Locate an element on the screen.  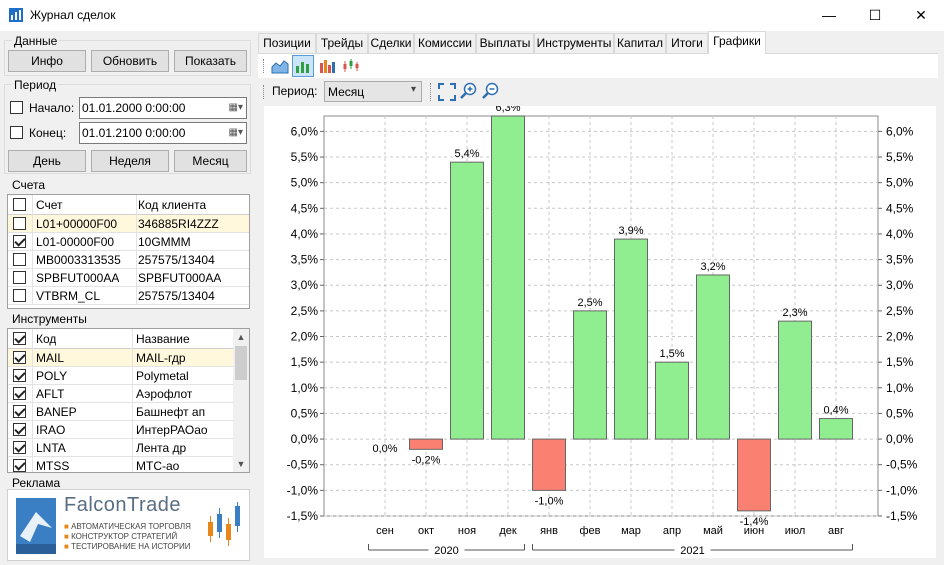
instrument-row: MAIL MAIL-гдр is located at coordinates (120, 358).